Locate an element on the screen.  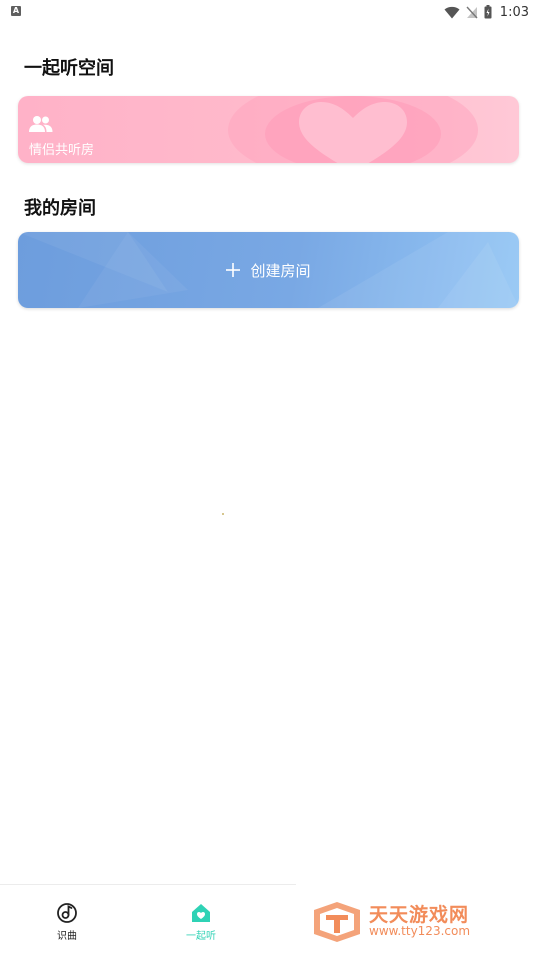
status-bar: A 1:03 is located at coordinates (268, 12).